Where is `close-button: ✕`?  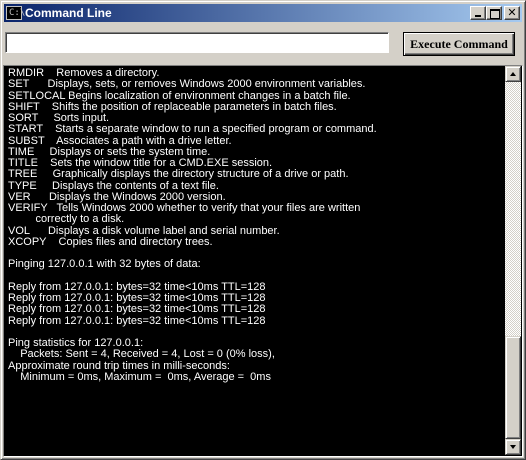 close-button: ✕ is located at coordinates (512, 13).